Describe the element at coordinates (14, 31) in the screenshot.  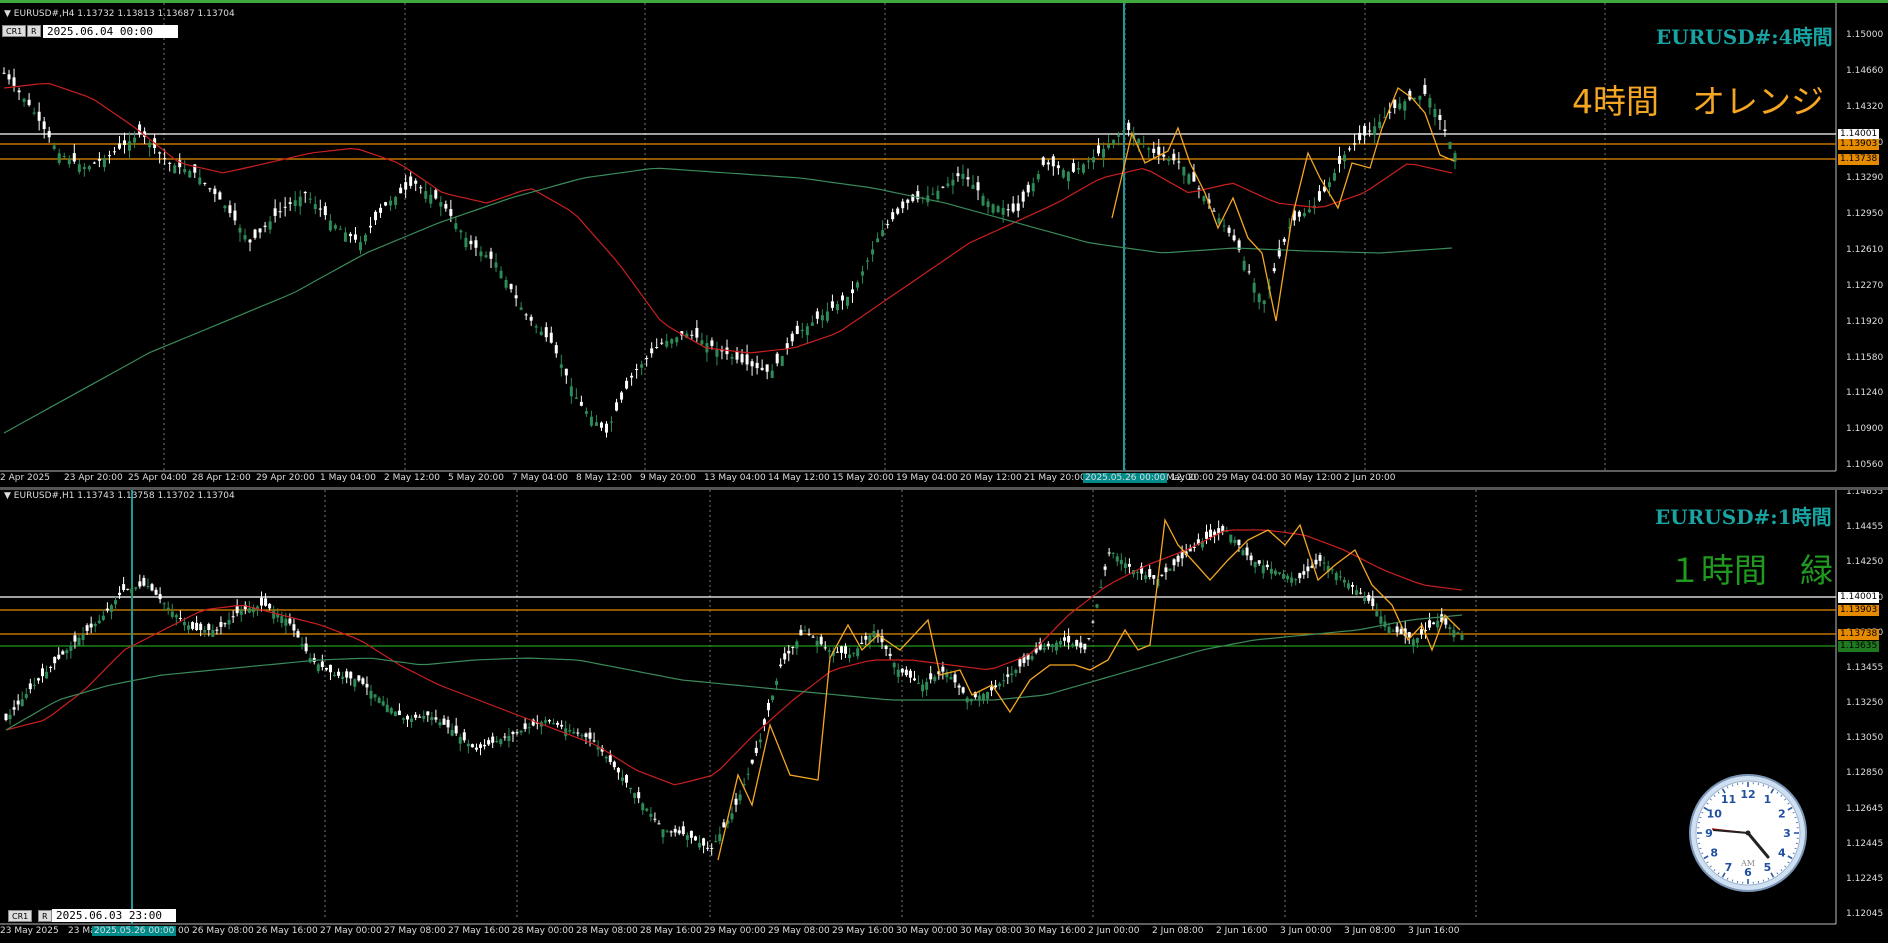
I see `h4-cr-button: CR1` at that location.